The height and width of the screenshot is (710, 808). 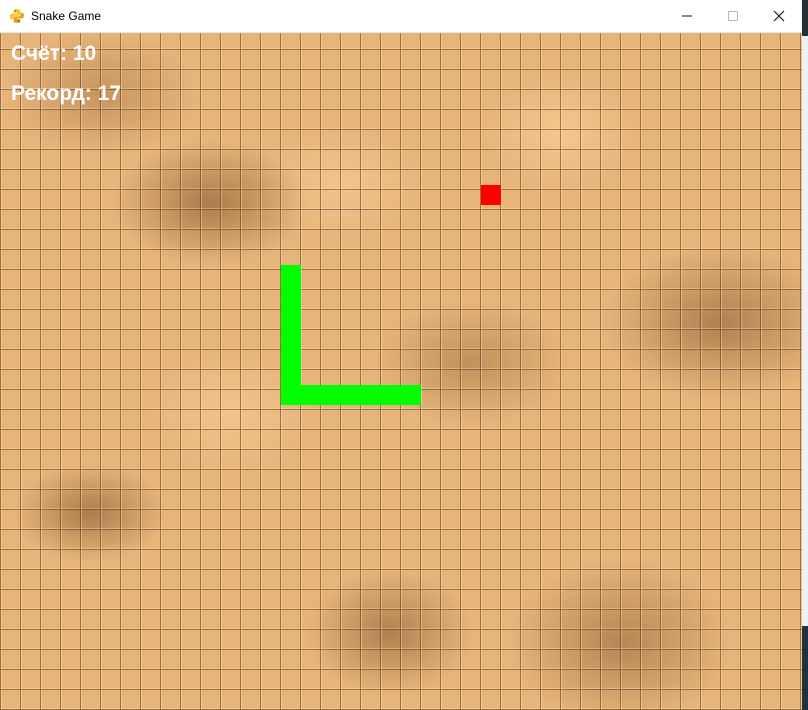 What do you see at coordinates (66, 93) in the screenshot?
I see `record-label: Рекорд: 17` at bounding box center [66, 93].